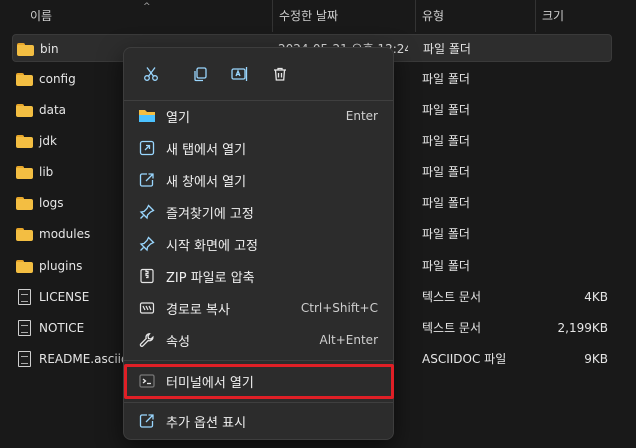 The width and height of the screenshot is (636, 448). What do you see at coordinates (206, 423) in the screenshot?
I see `menu-item-label: 추가 옵션 표시` at bounding box center [206, 423].